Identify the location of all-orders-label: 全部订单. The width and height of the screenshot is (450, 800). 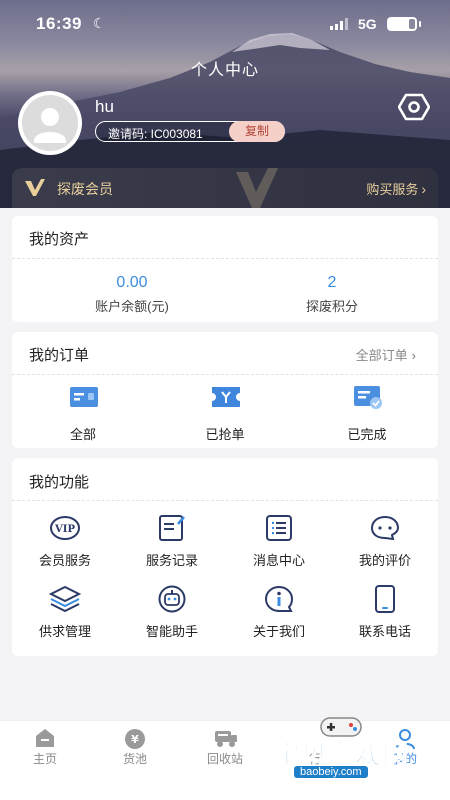
(381, 355).